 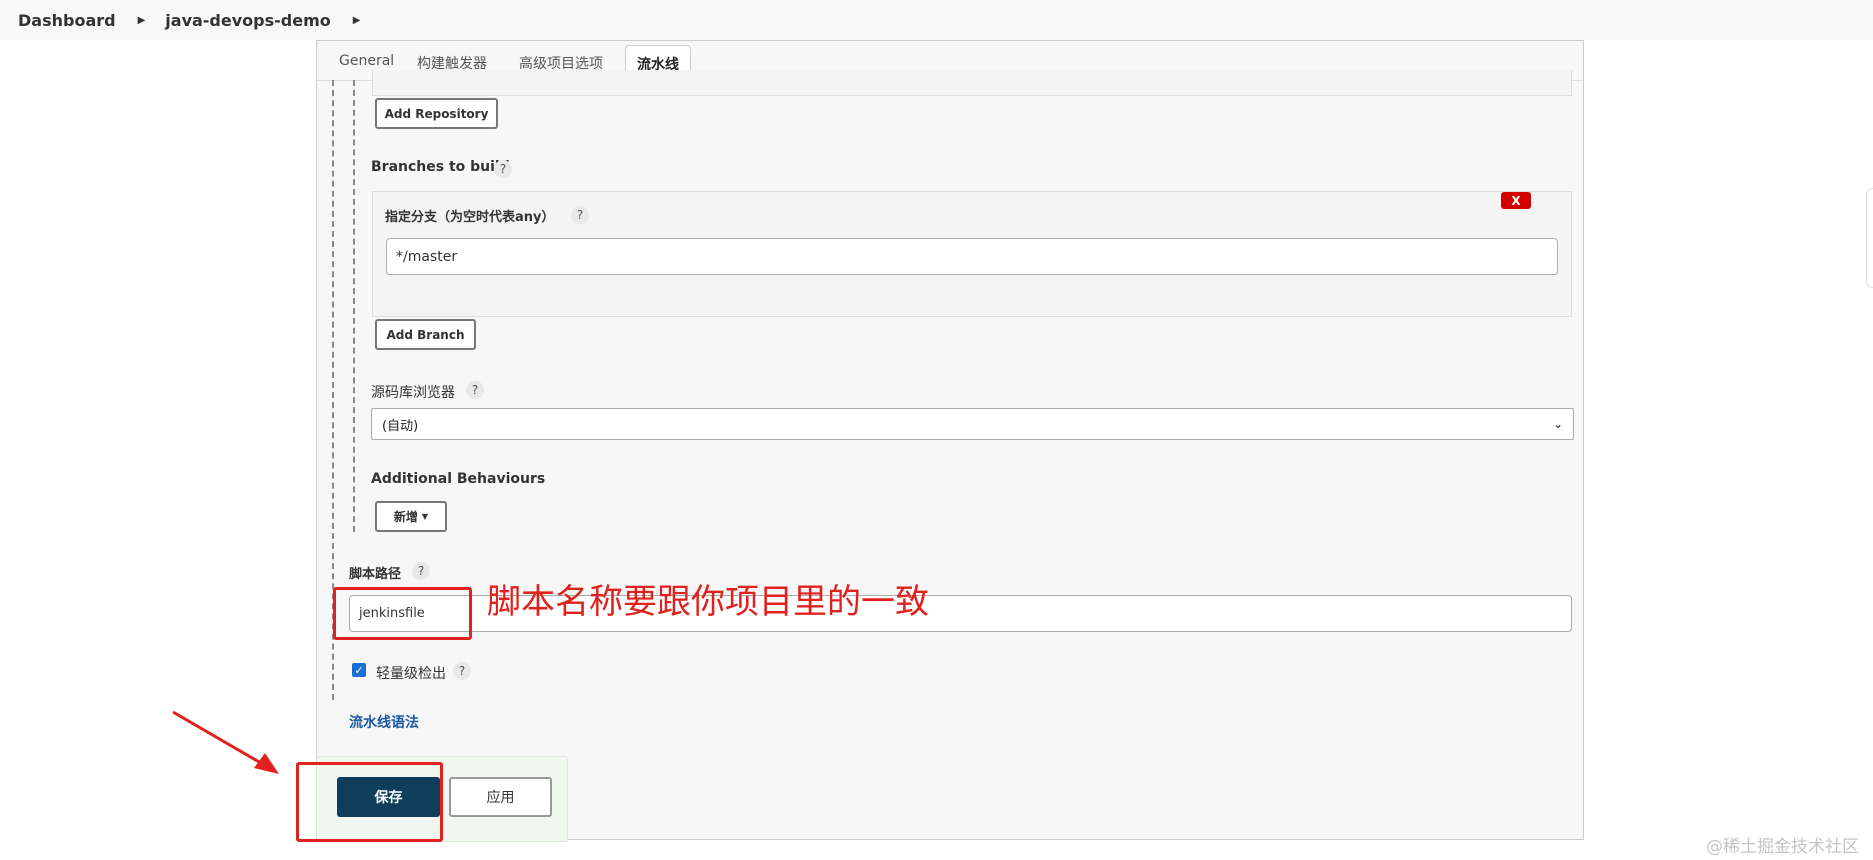 I want to click on caret-down-icon: ▼, so click(x=425, y=516).